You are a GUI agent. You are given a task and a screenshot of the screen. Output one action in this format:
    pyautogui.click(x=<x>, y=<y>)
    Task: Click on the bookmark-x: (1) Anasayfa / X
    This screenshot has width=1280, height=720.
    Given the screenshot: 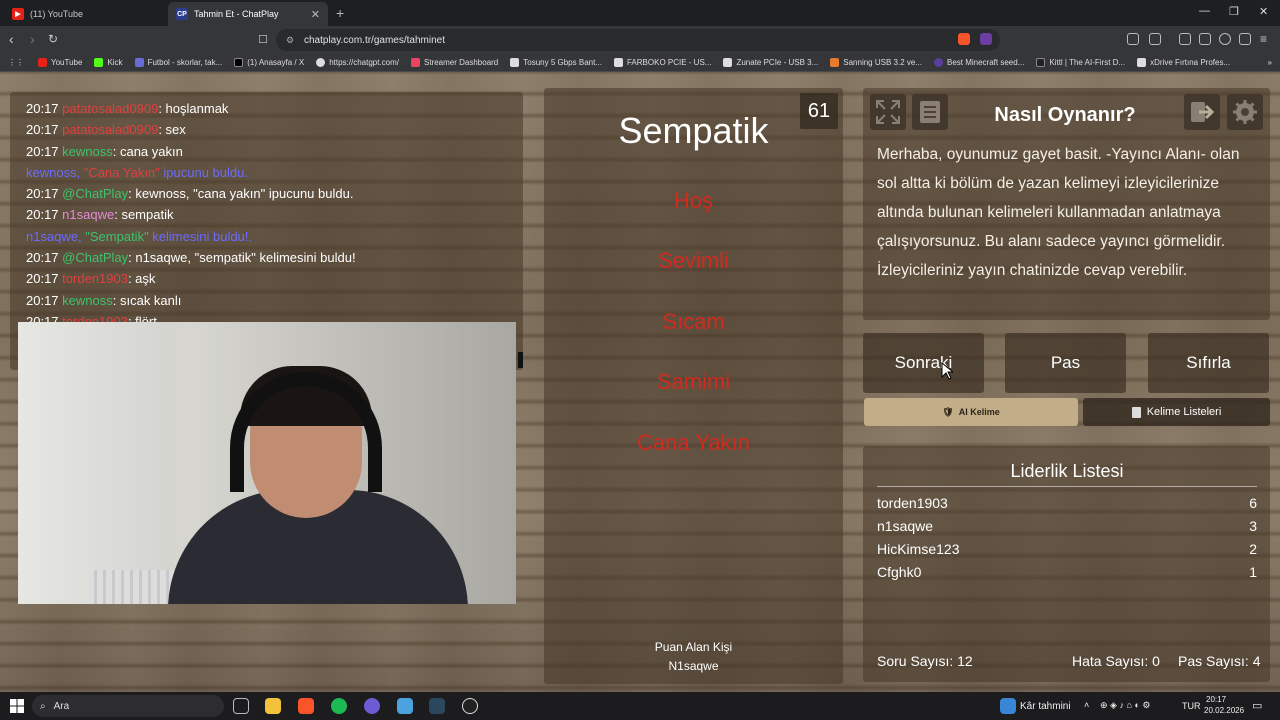 What is the action you would take?
    pyautogui.click(x=269, y=62)
    